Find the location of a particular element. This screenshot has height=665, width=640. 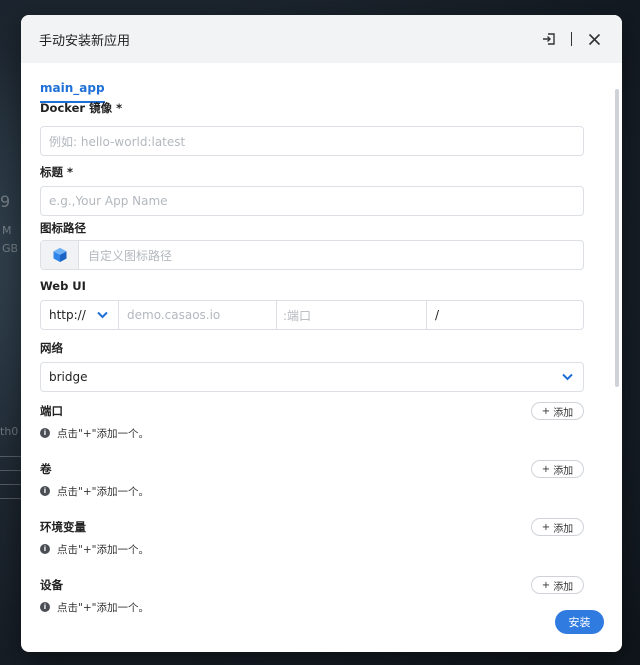

ports-label: 端口 is located at coordinates (51, 411).